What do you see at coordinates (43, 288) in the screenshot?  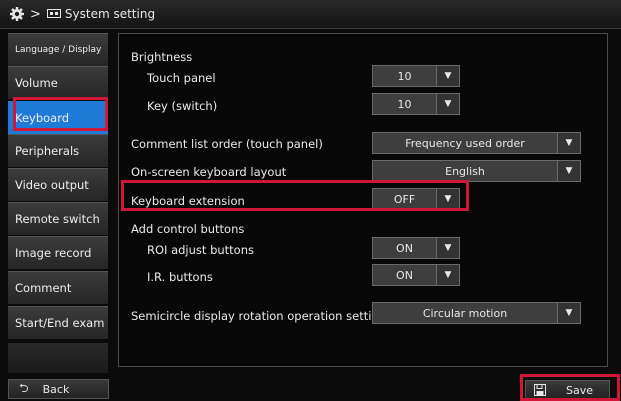 I see `sidebar-item-label: Comment` at bounding box center [43, 288].